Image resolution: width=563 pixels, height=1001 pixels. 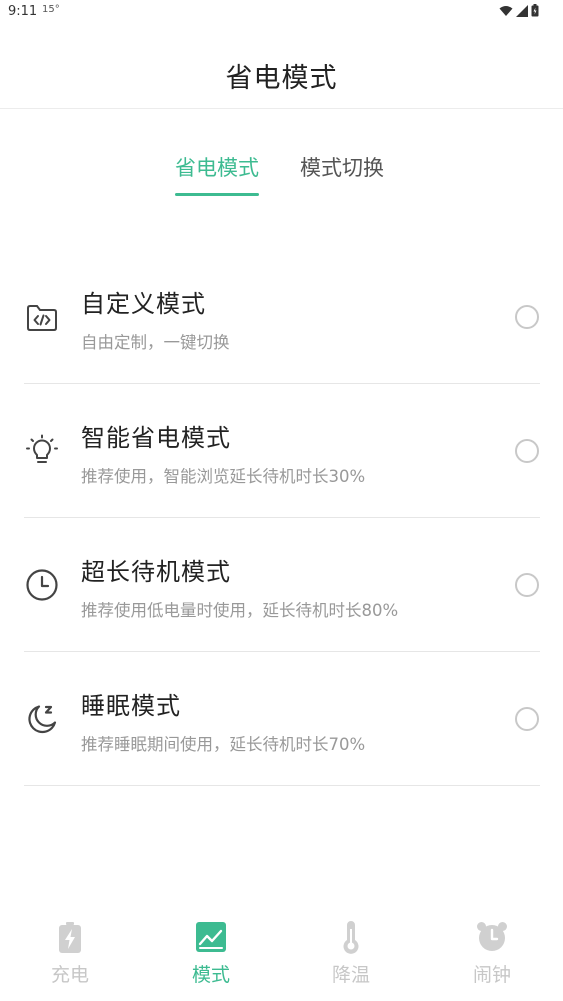 What do you see at coordinates (223, 744) in the screenshot?
I see `mode-description: 推荐睡眠期间使用，延长待机时长70%` at bounding box center [223, 744].